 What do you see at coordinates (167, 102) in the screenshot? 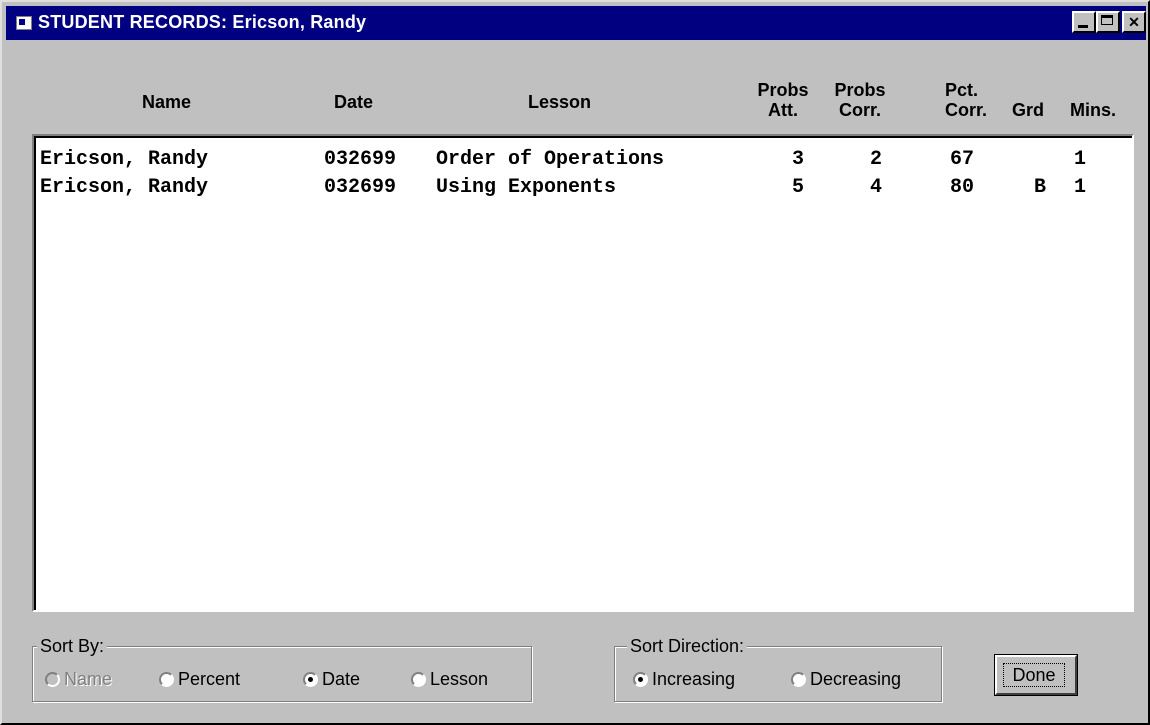
I see `column-header-name: Name` at bounding box center [167, 102].